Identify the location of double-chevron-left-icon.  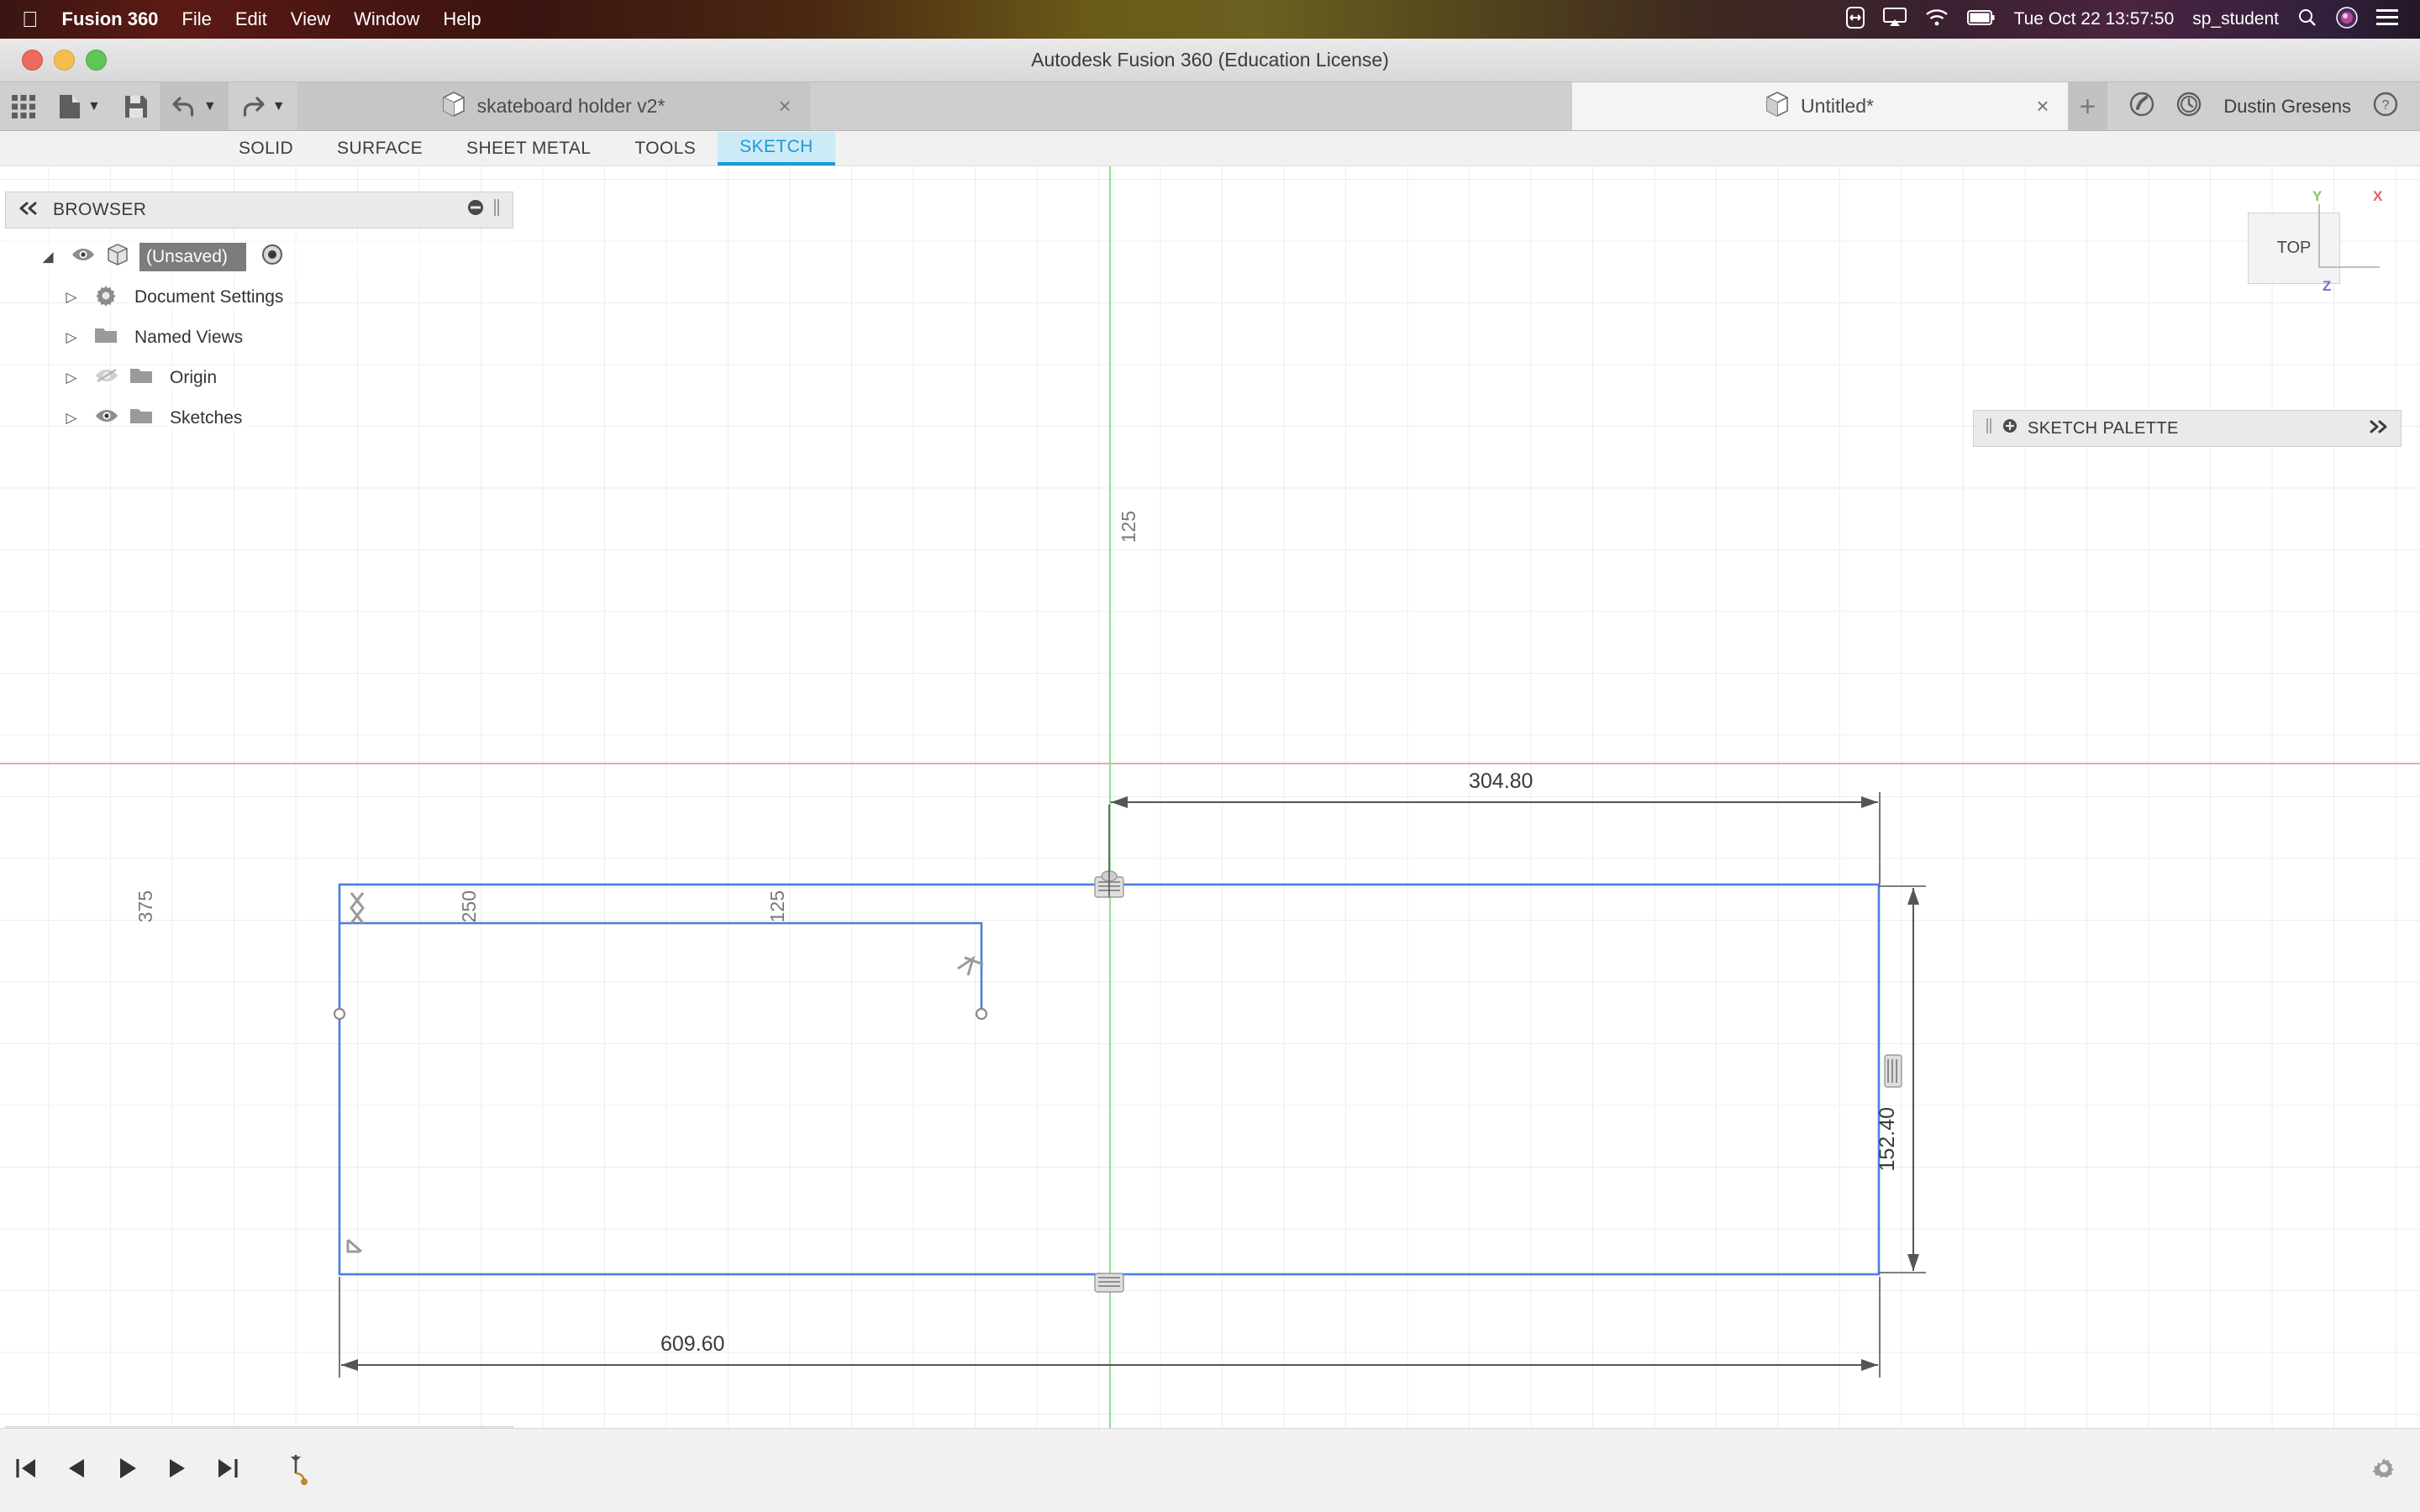
(28, 210).